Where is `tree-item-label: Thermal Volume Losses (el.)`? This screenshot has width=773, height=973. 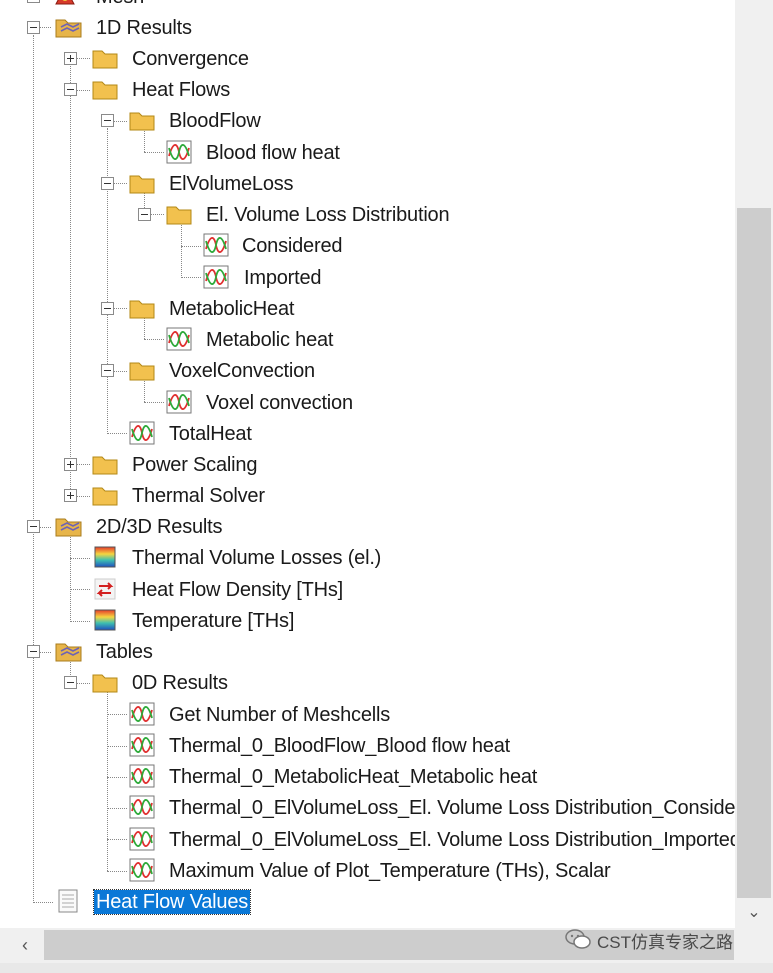
tree-item-label: Thermal Volume Losses (el.) is located at coordinates (257, 558).